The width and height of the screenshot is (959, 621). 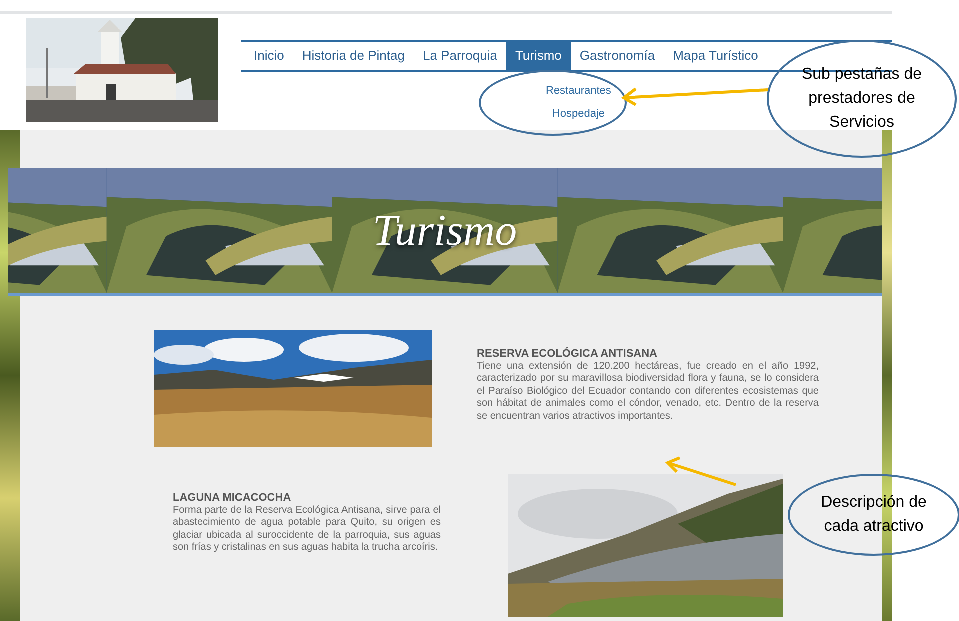 I want to click on attraction-description: Tiene una extensión de 120.200 hectáreas, fue creado en el año 1992, caracterizado por su maravillosa biodiversidad flora y fauna, se lo considera el Paraíso Biológico del Ecuador contando con diferentes ecosistemas que son hábitat de animales como el cóndor, venado, etc. Dentro de la reserva se encuentran varios atractivos importantes., so click(x=648, y=392).